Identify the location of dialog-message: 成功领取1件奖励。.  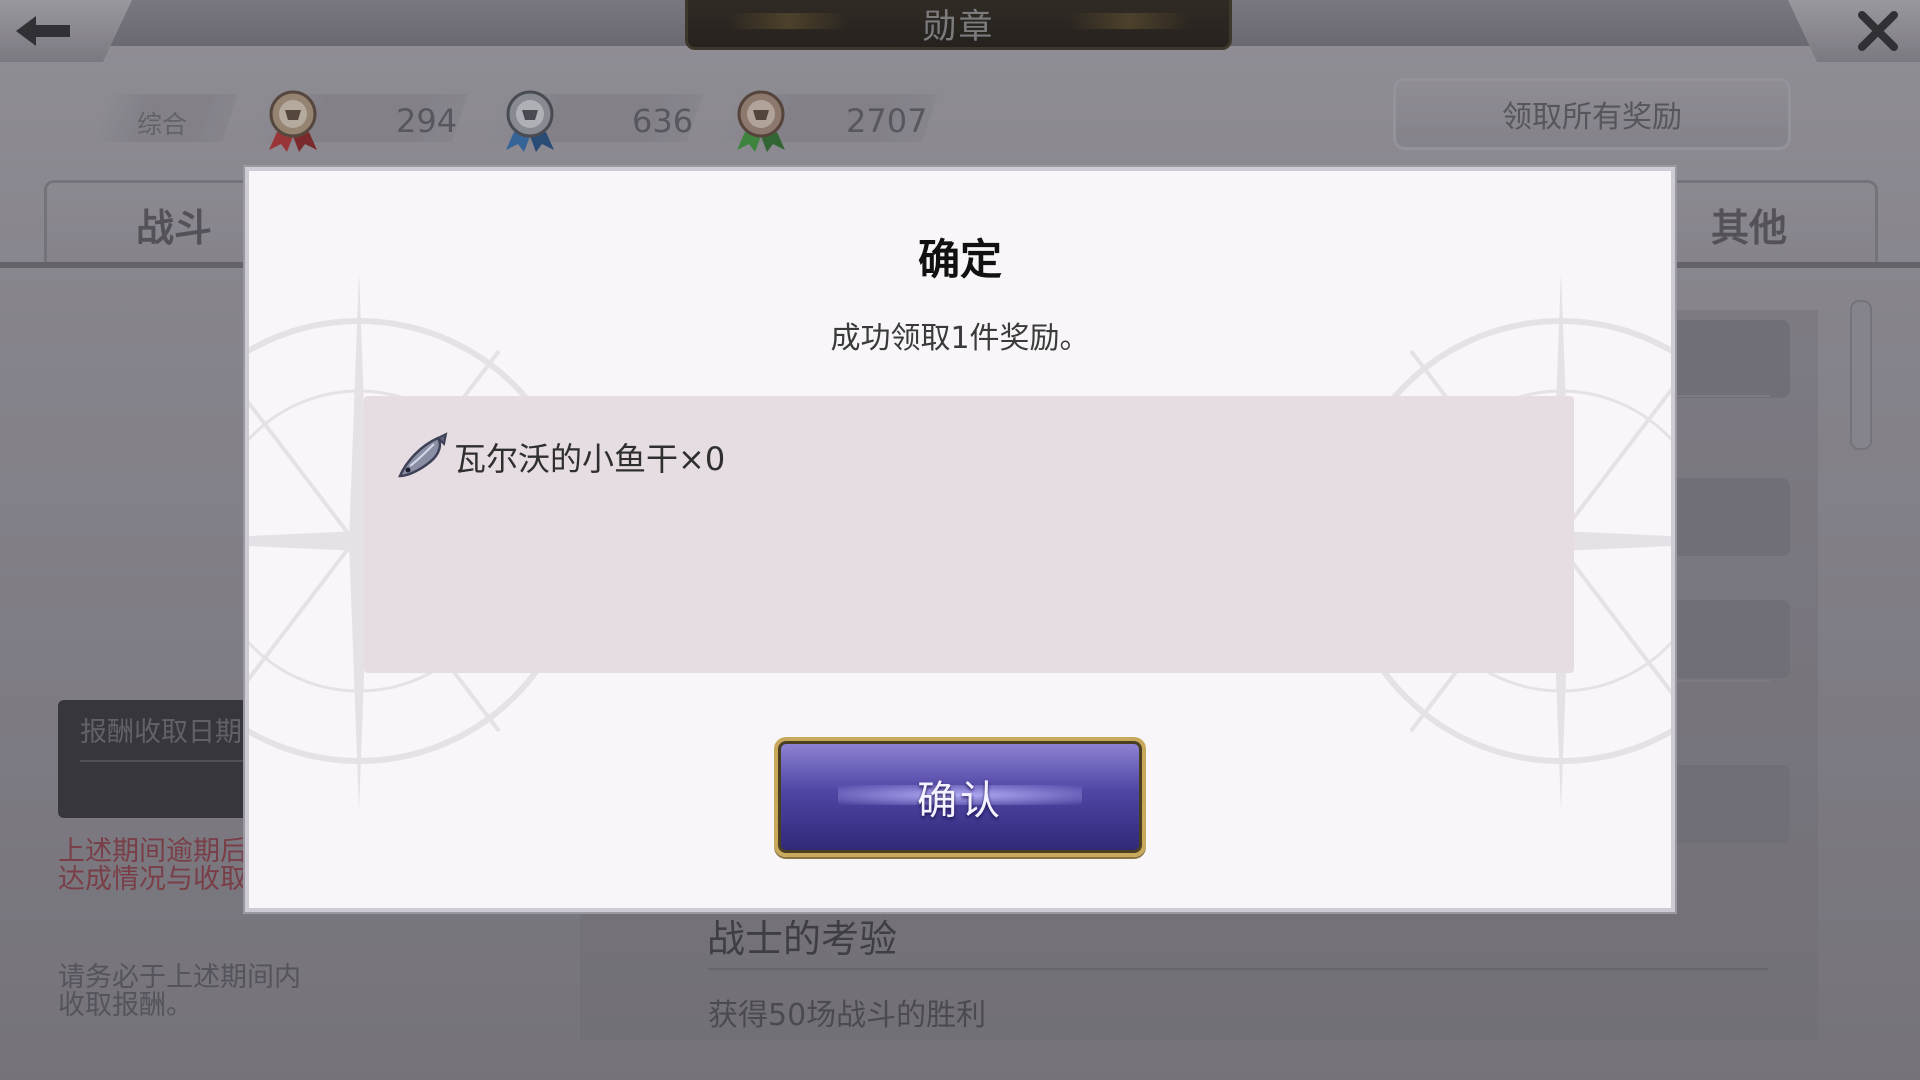
(960, 338).